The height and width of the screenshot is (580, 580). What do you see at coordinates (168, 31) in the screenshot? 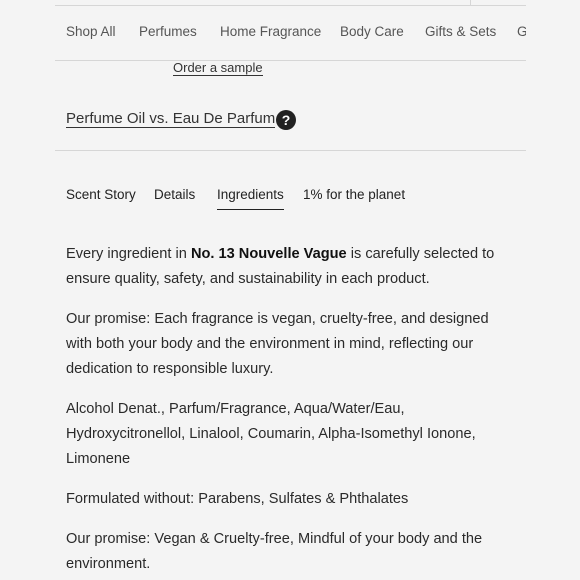
I see `nav-item-perfumes: Perfumes` at bounding box center [168, 31].